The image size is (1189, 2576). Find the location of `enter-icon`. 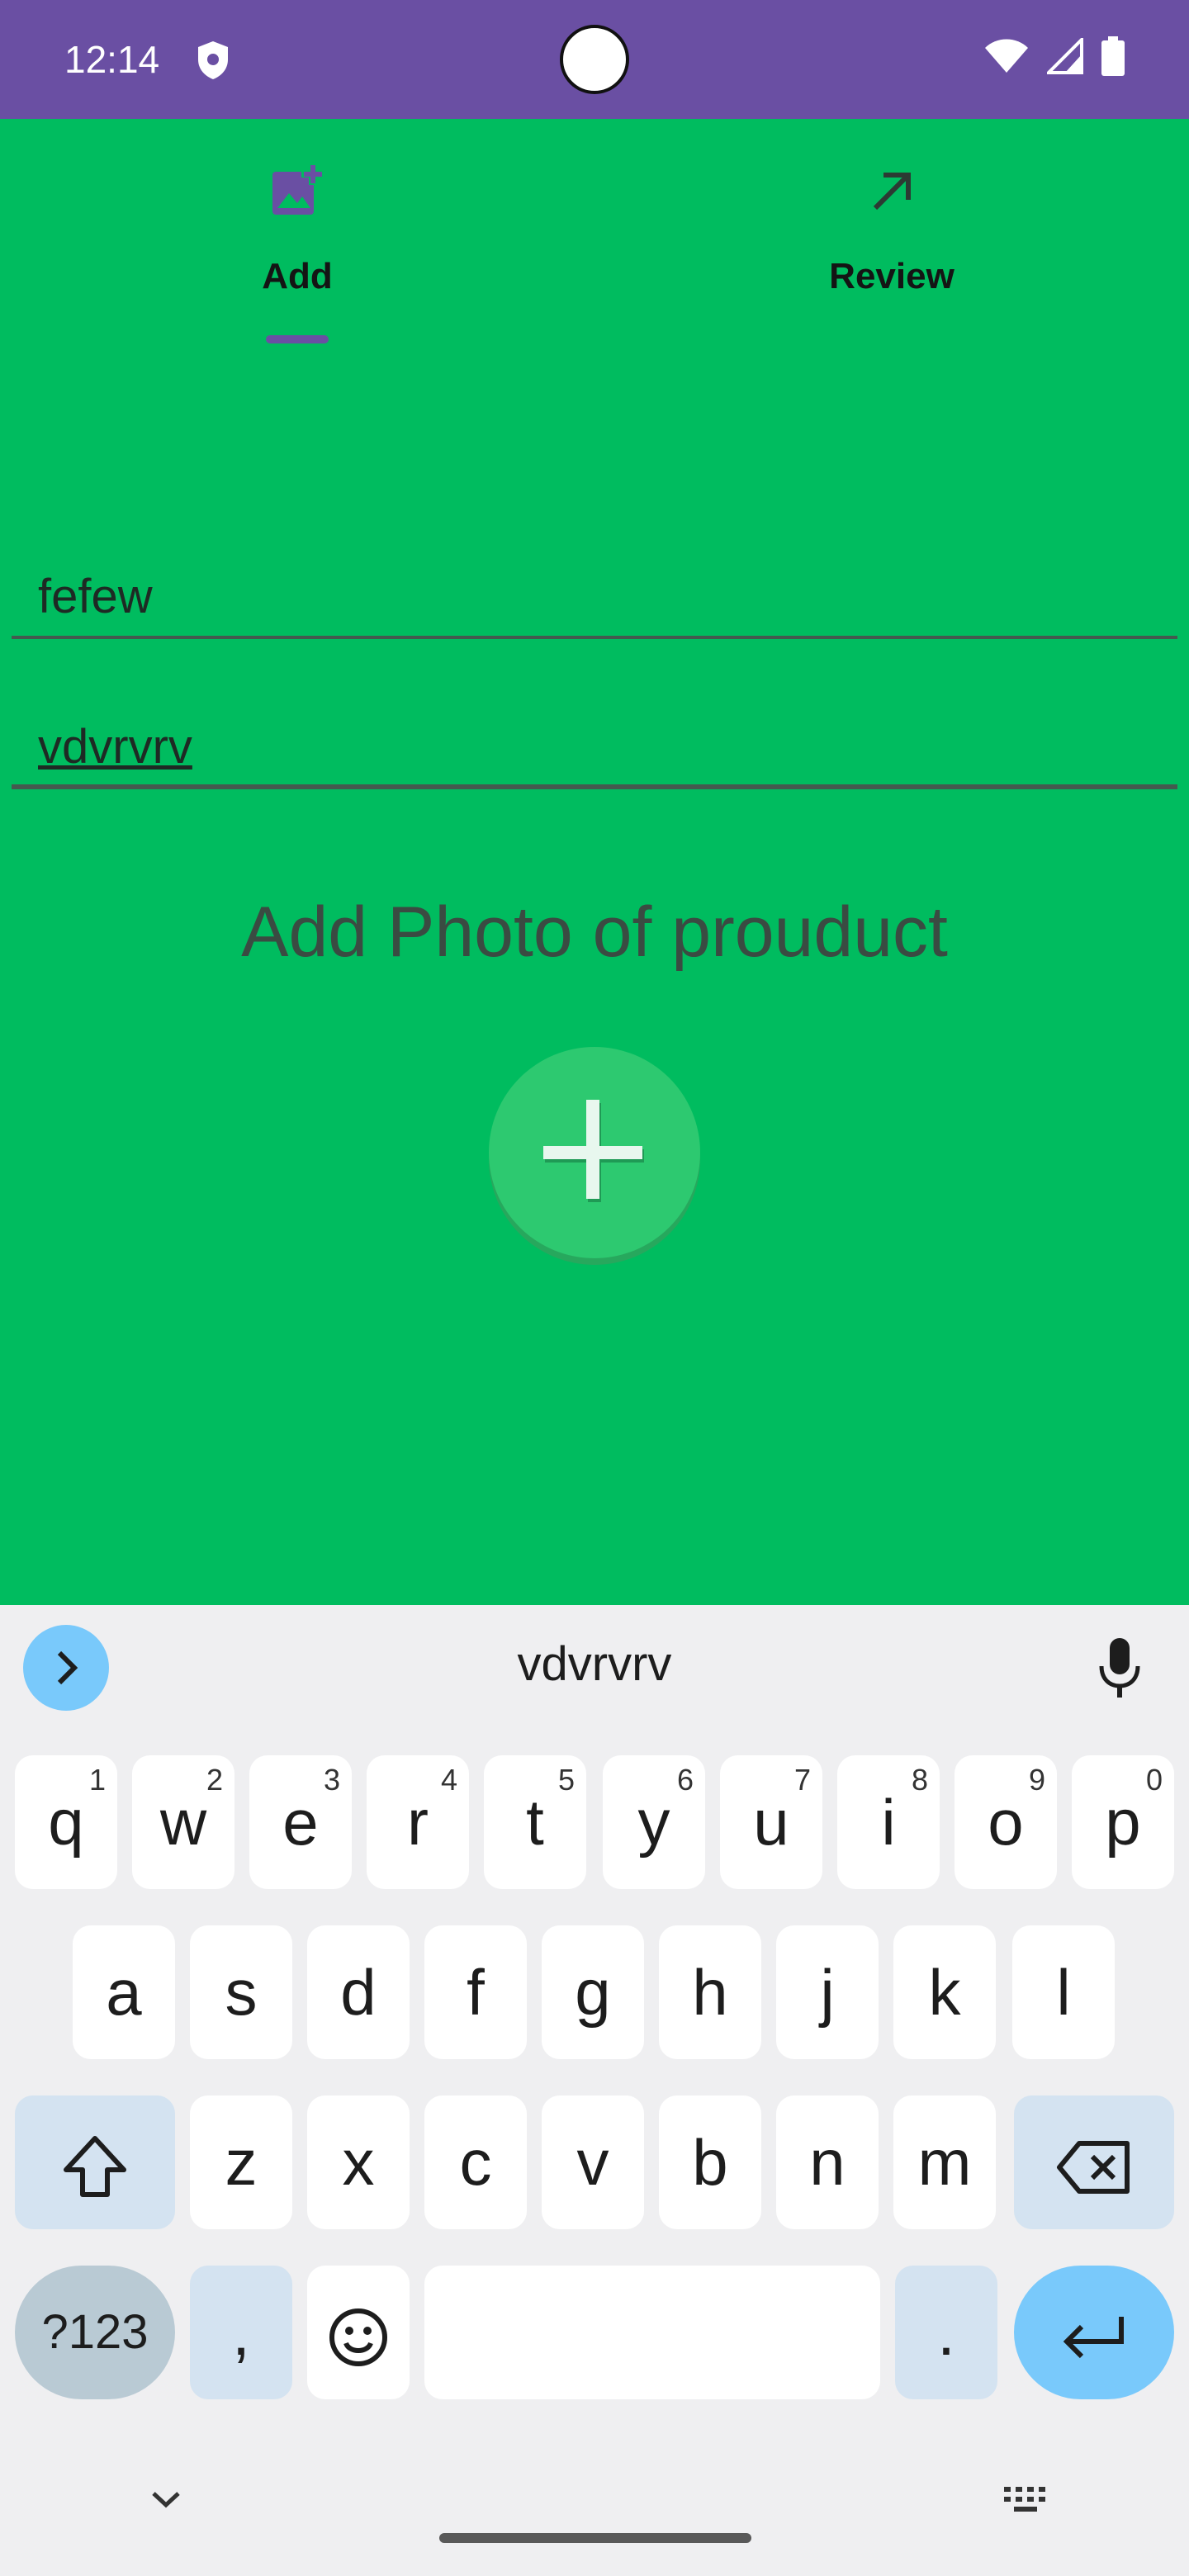

enter-icon is located at coordinates (1093, 2338).